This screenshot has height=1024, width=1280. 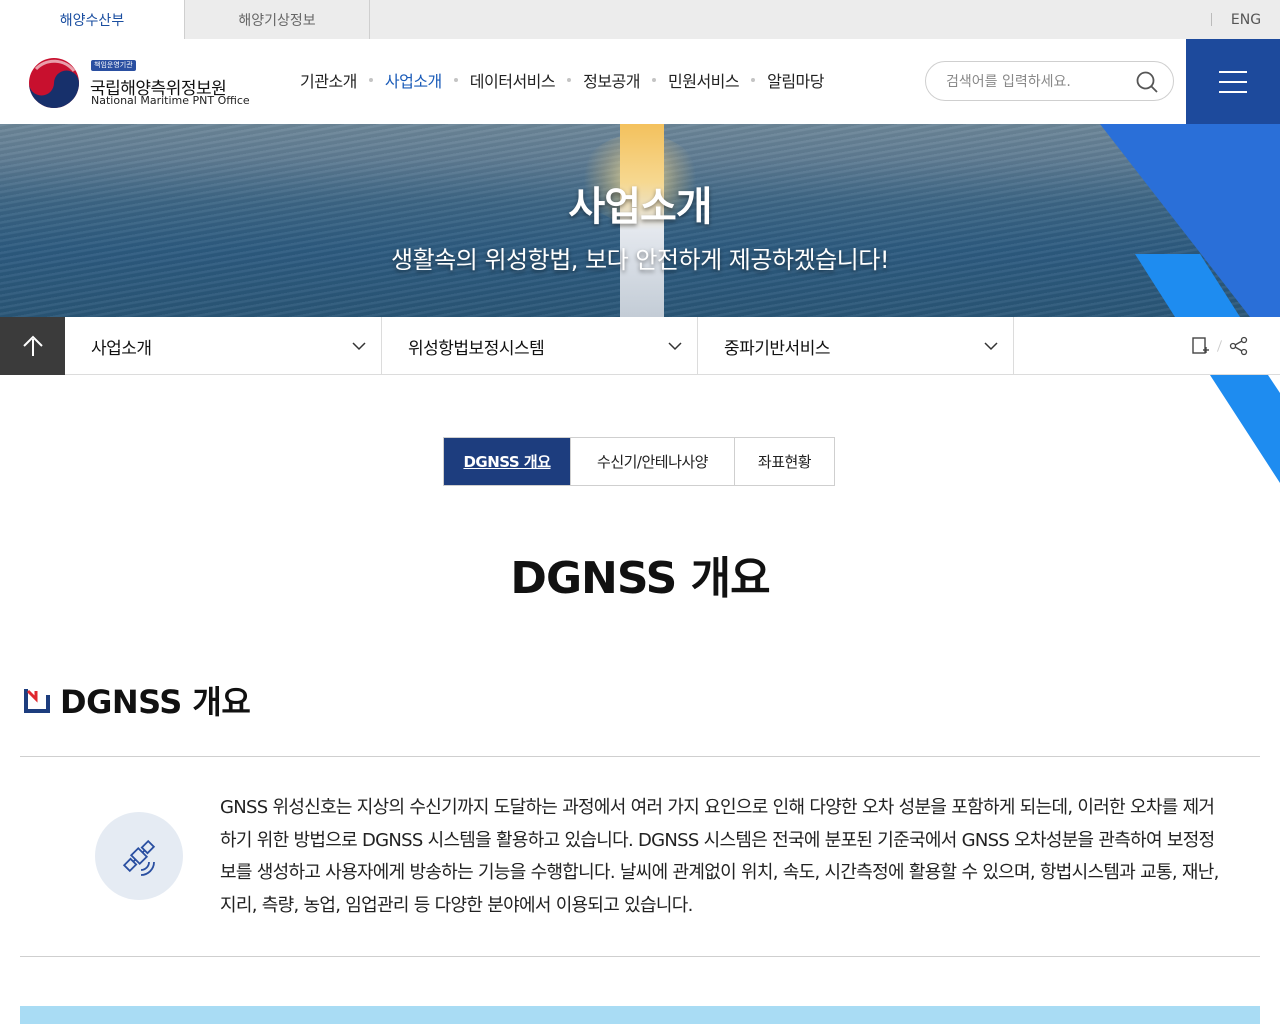 I want to click on section-divider-top, so click(x=640, y=756).